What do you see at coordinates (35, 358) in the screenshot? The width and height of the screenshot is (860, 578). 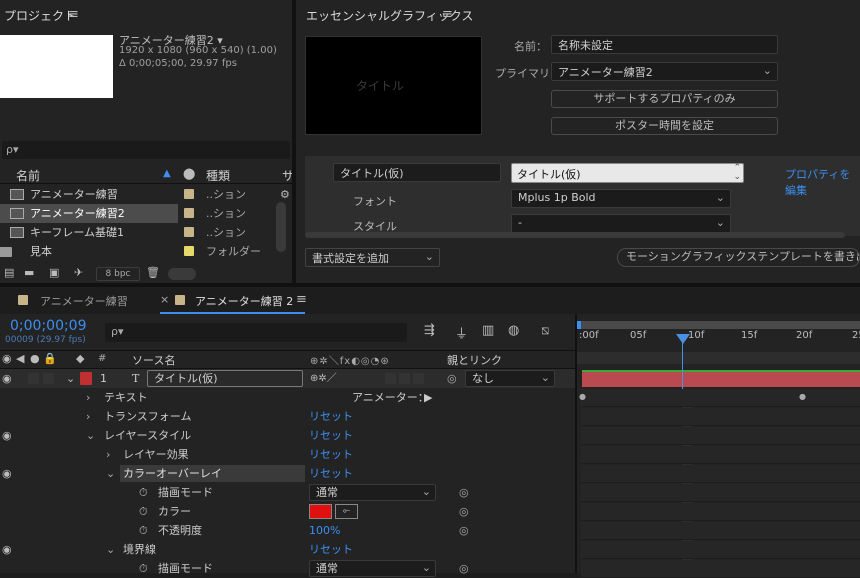 I see `solo-icon: ●` at bounding box center [35, 358].